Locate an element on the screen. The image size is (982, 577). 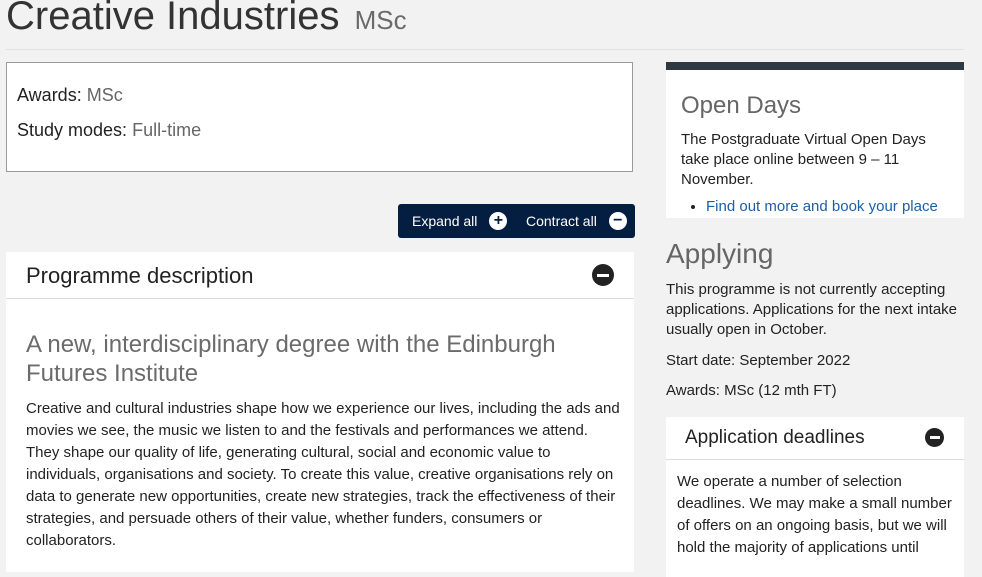
programme-description-title: Programme description is located at coordinates (140, 275).